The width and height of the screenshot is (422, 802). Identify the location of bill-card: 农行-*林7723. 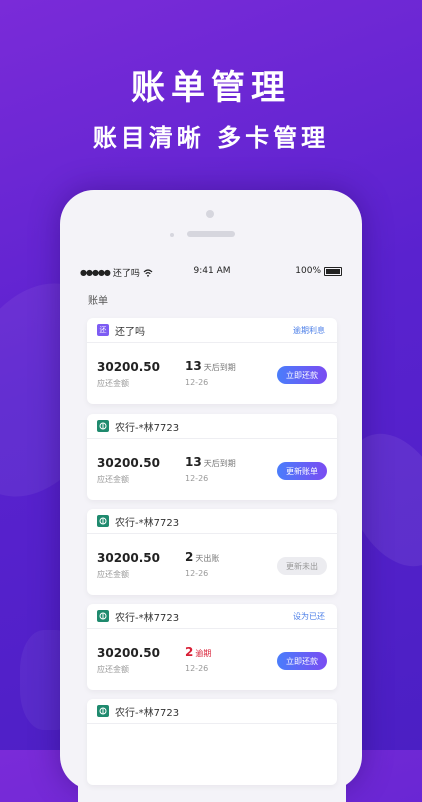
(212, 742).